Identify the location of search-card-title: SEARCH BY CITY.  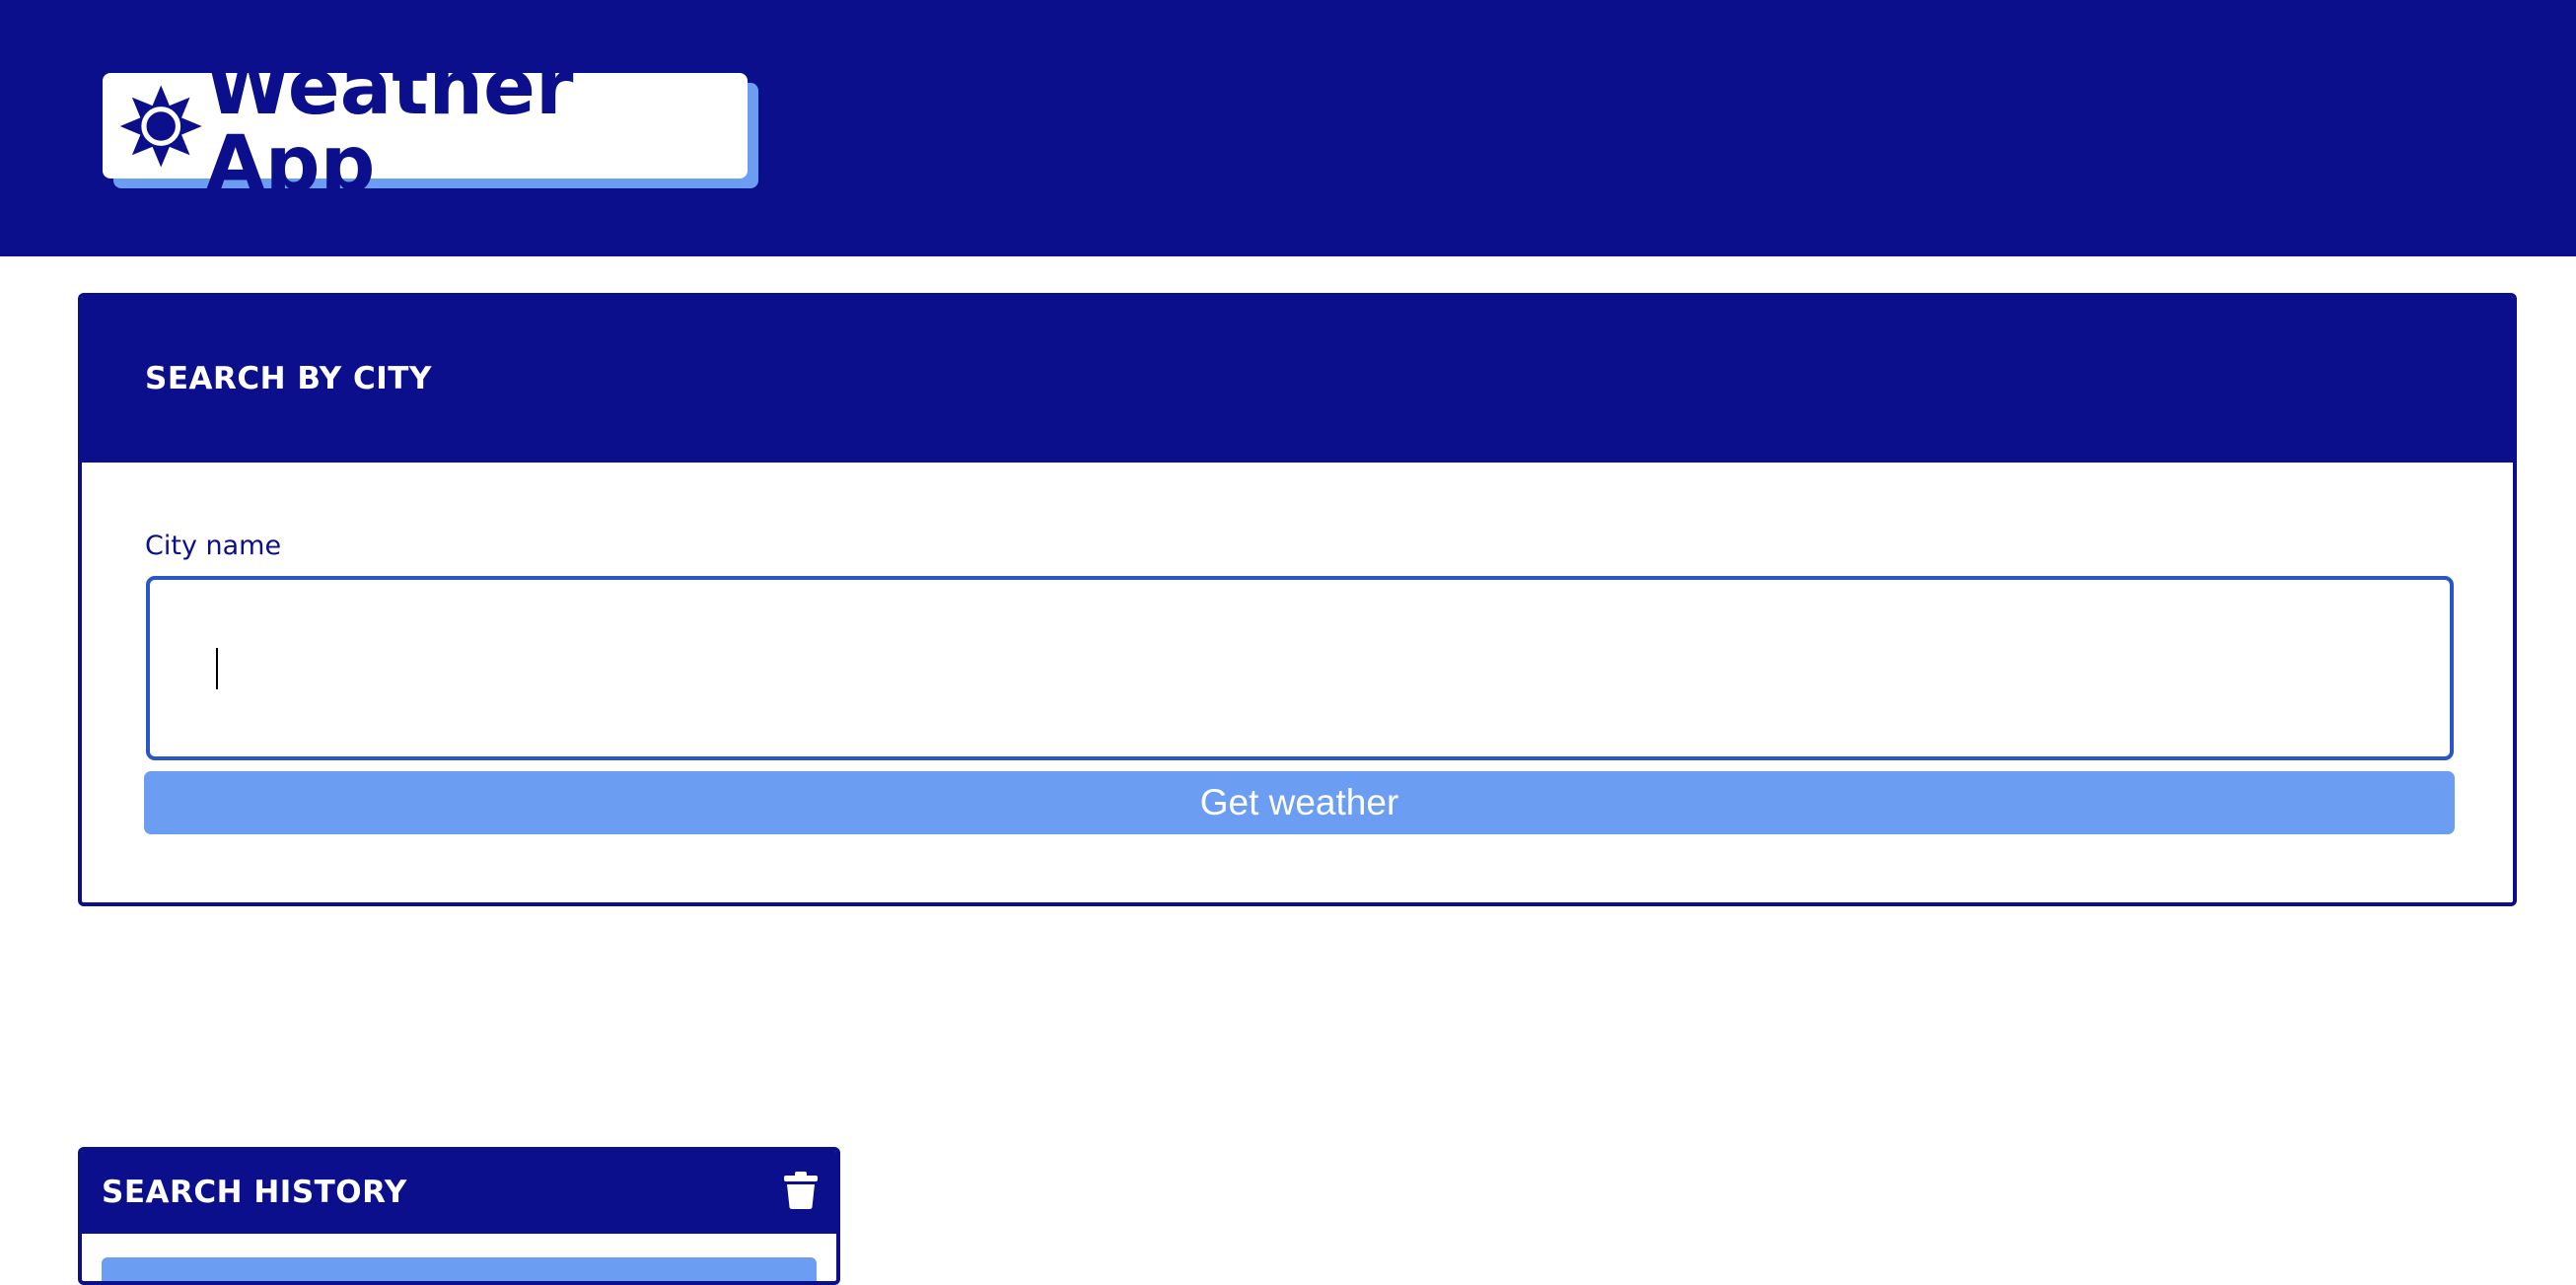
(288, 378).